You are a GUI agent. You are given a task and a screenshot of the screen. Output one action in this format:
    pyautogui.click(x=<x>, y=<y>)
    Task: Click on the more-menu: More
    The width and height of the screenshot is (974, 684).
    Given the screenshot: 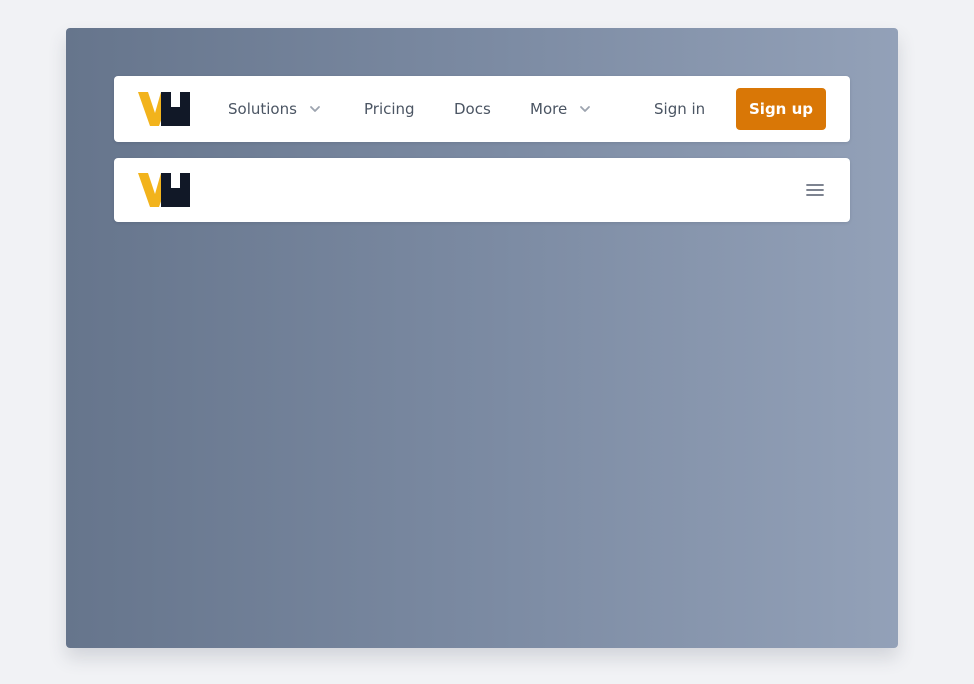 What is the action you would take?
    pyautogui.click(x=560, y=109)
    